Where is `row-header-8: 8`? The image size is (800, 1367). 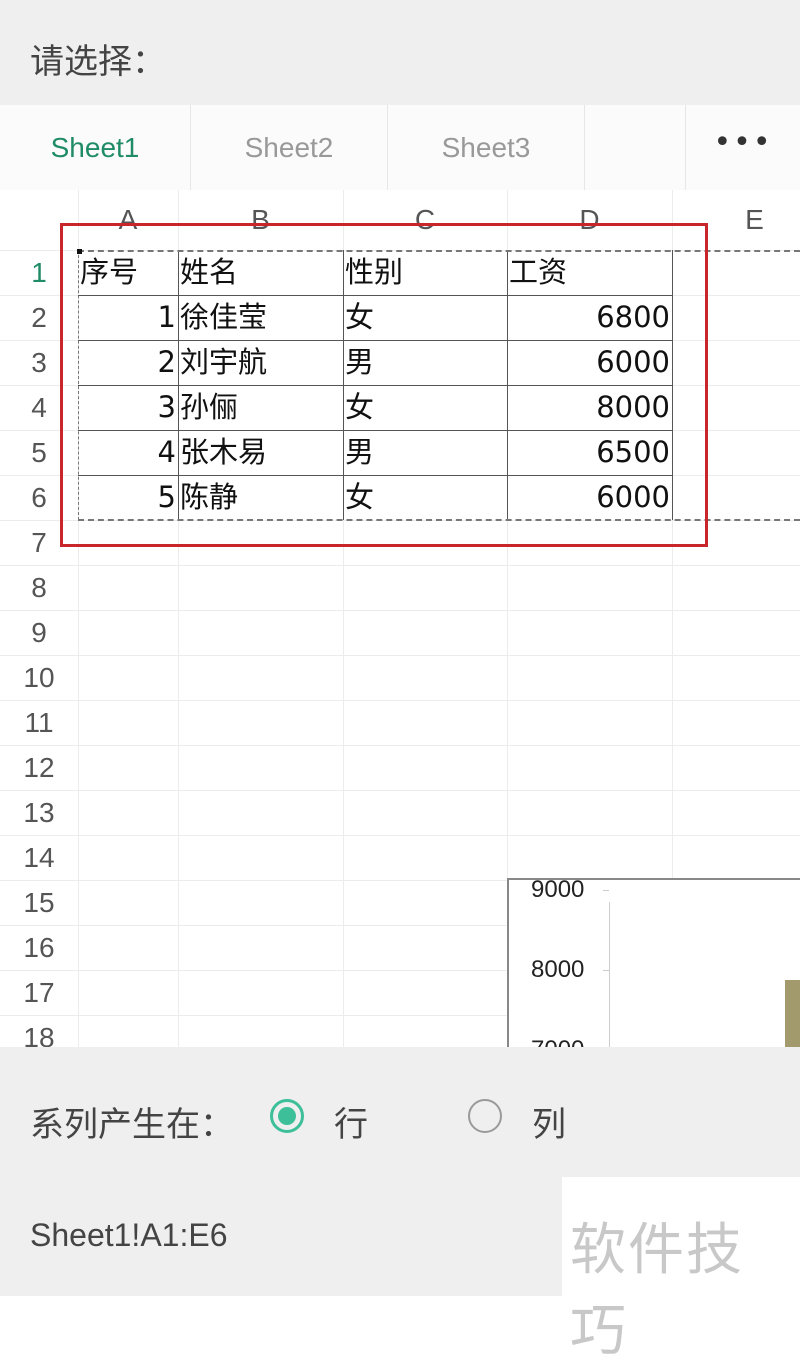
row-header-8: 8 is located at coordinates (39, 587).